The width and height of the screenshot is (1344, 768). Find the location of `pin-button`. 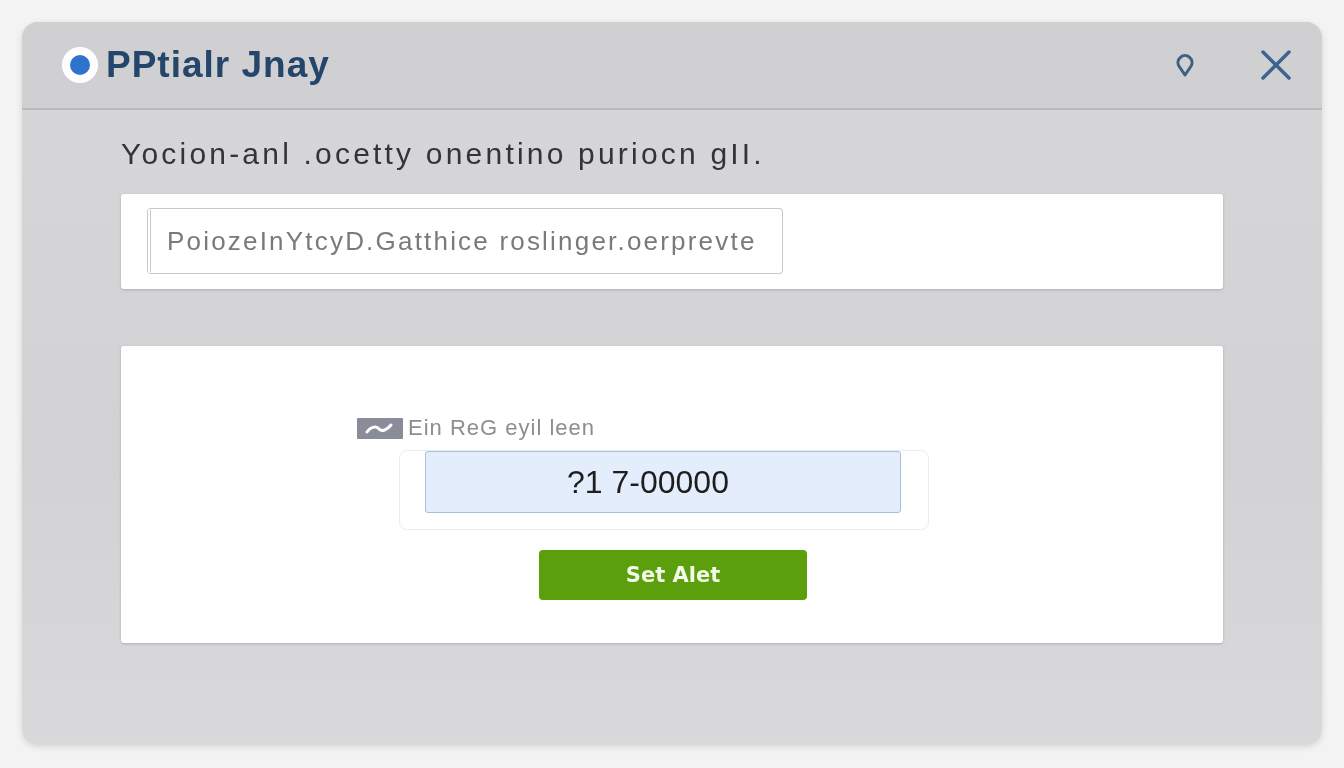

pin-button is located at coordinates (1185, 65).